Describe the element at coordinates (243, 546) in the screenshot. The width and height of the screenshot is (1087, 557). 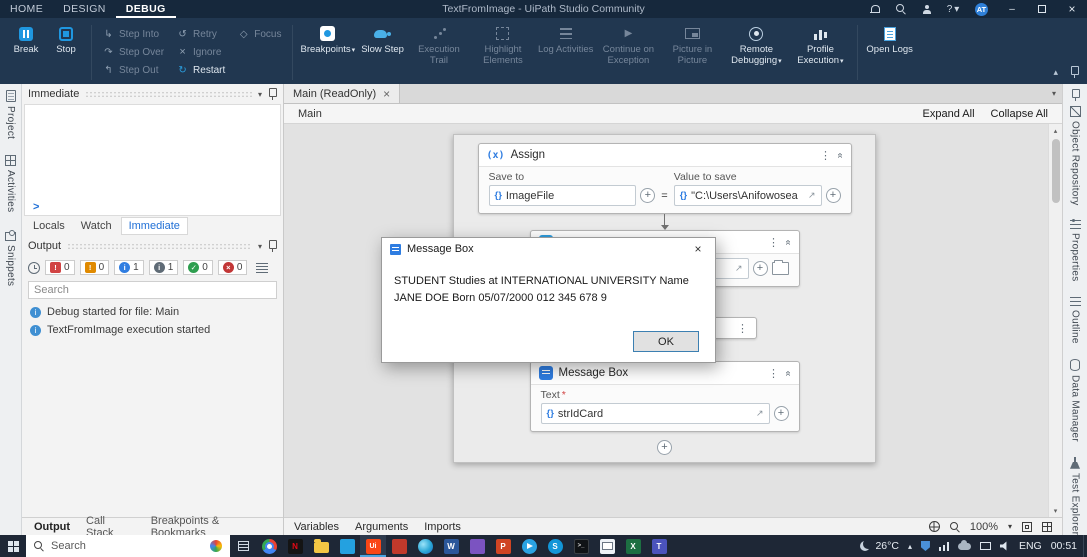
I see `task-view-button` at that location.